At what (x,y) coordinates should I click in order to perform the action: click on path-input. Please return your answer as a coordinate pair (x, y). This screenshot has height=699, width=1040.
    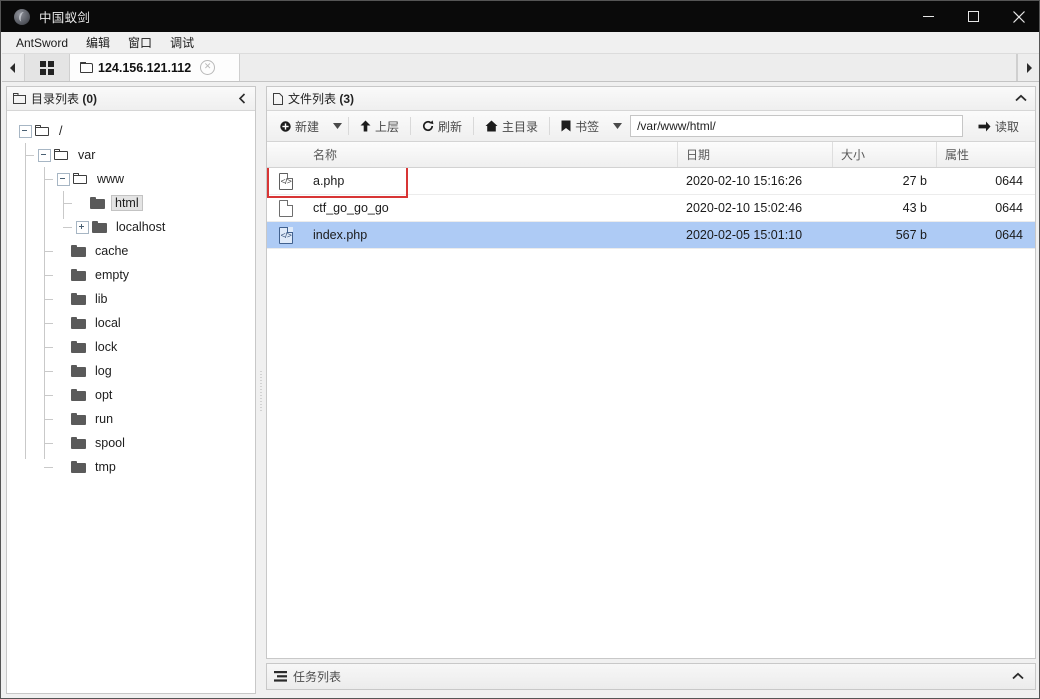
    Looking at the image, I should click on (796, 126).